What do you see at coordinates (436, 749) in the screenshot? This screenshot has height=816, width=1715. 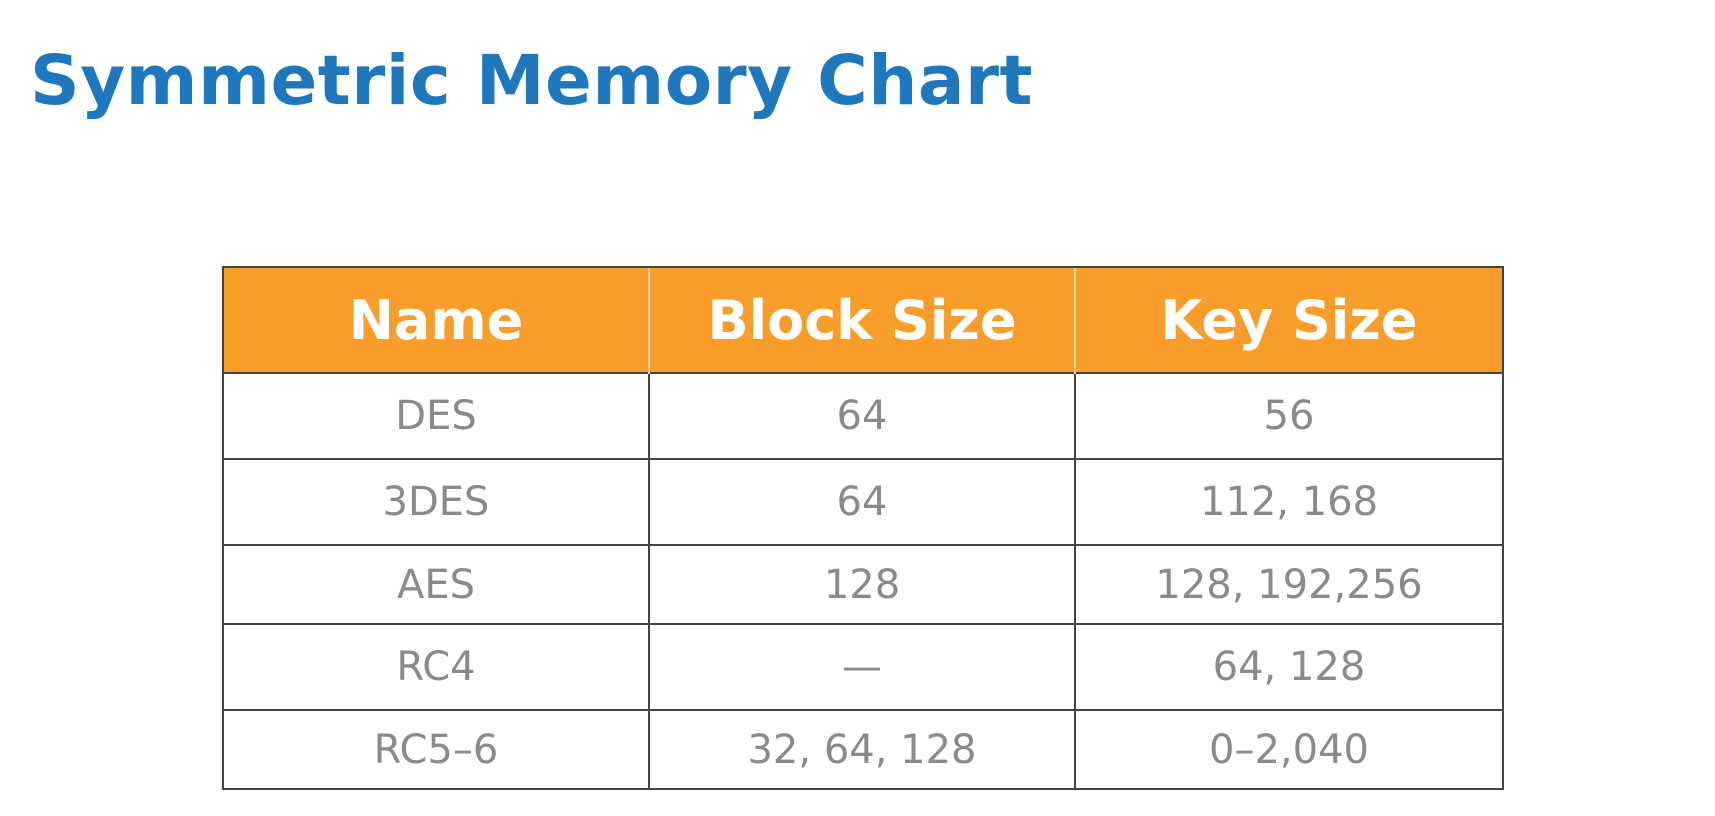 I see `cell-name: RC5–6` at bounding box center [436, 749].